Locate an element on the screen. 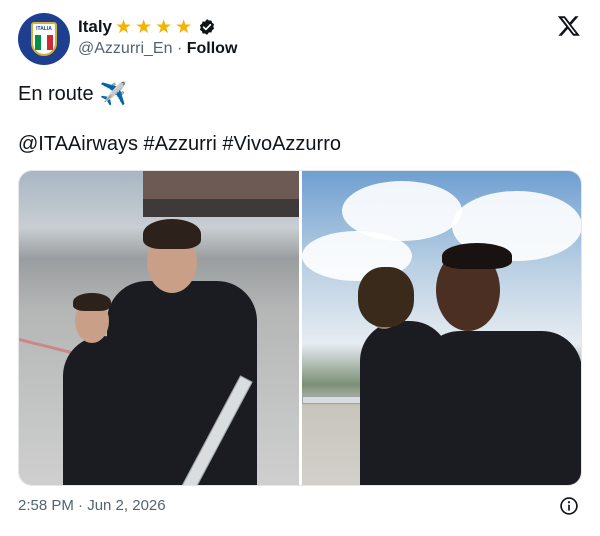 Image resolution: width=600 pixels, height=536 pixels. italy-crest-icon: ITALIA is located at coordinates (44, 39).